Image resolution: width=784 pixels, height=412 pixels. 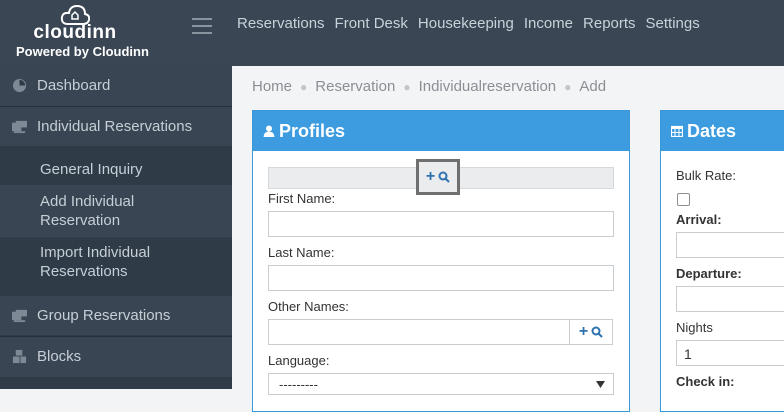 What do you see at coordinates (19, 356) in the screenshot?
I see `blocks-icon` at bounding box center [19, 356].